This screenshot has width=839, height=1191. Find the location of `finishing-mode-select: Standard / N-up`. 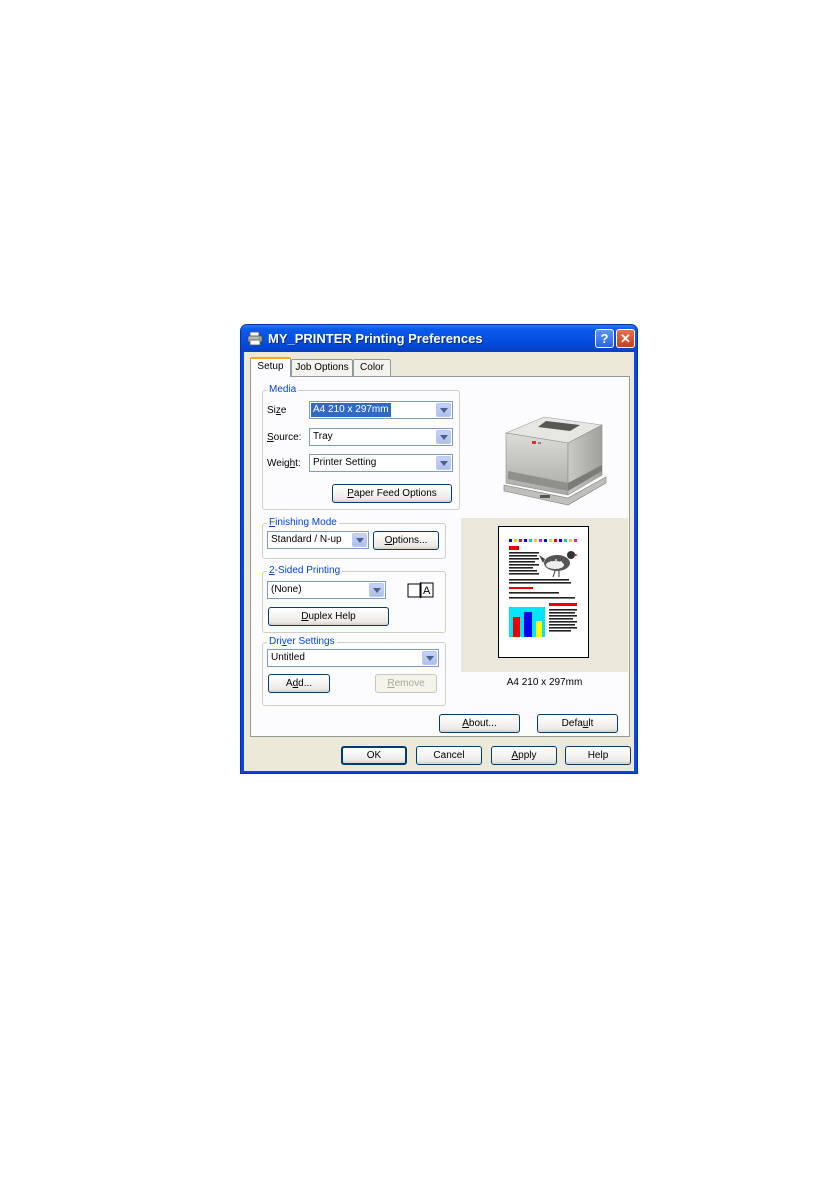

finishing-mode-select: Standard / N-up is located at coordinates (318, 540).